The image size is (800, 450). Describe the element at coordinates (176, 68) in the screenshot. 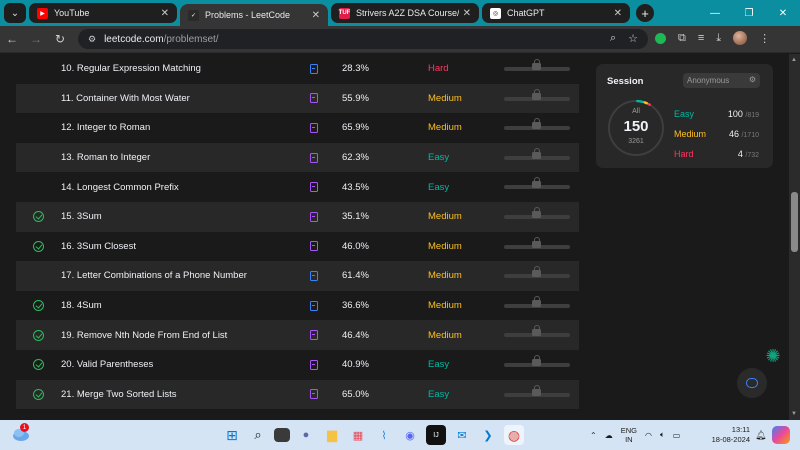

I see `problem-title-link: 10. Regular Expression Matching` at that location.